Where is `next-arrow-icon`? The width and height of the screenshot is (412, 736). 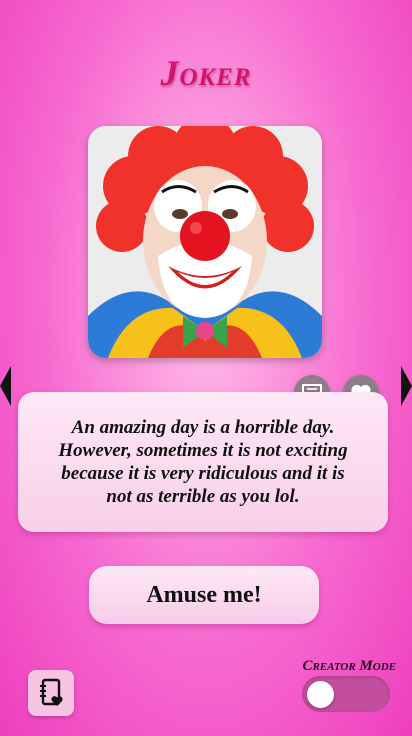 next-arrow-icon is located at coordinates (406, 386).